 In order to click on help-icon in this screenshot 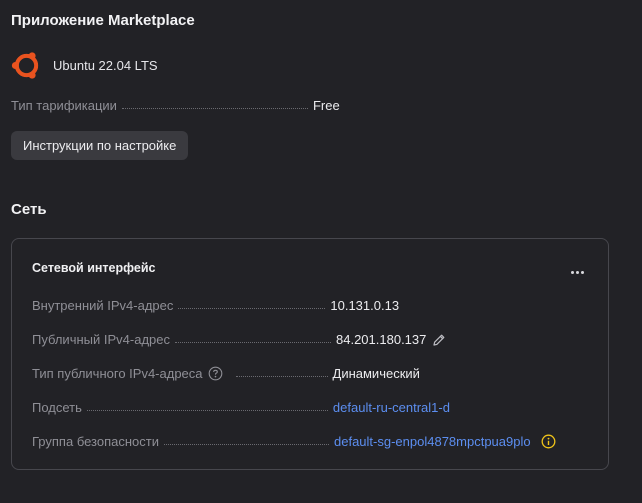, I will do `click(215, 373)`.